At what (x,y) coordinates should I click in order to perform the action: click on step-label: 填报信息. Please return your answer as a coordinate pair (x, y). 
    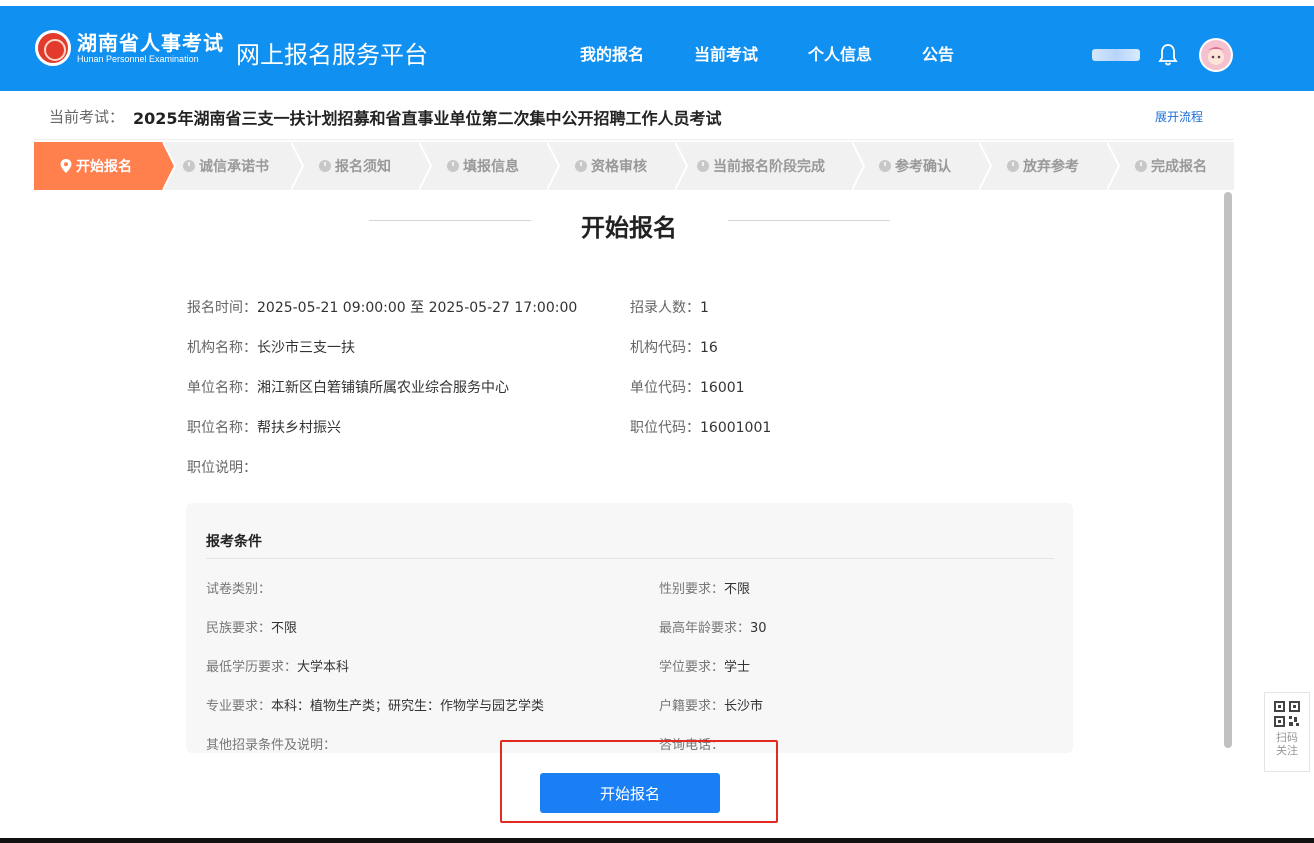
    Looking at the image, I should click on (491, 167).